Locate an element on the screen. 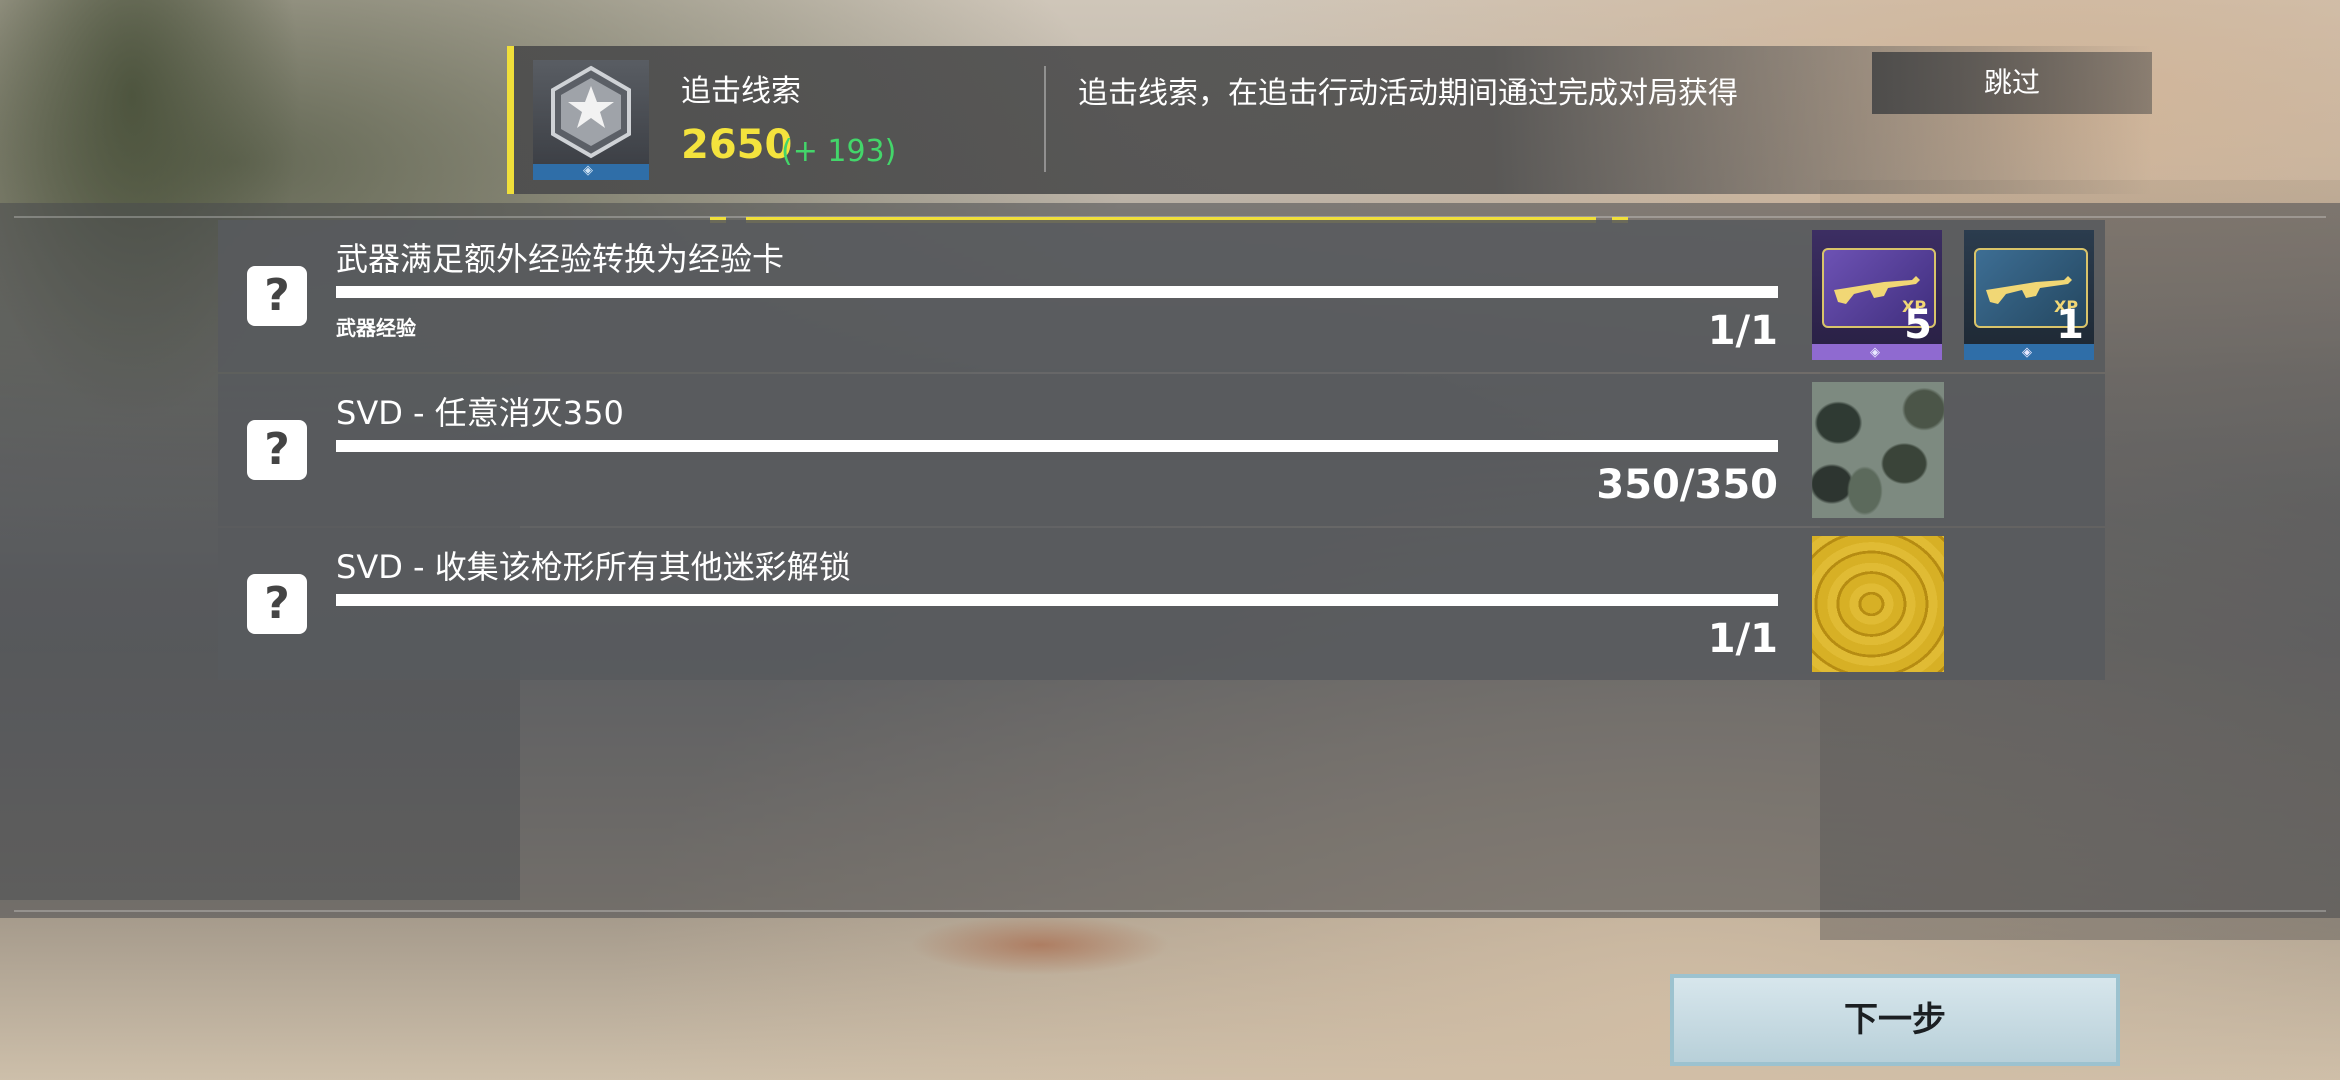 The image size is (2340, 1080). reward-woodland-camo-icon is located at coordinates (1878, 450).